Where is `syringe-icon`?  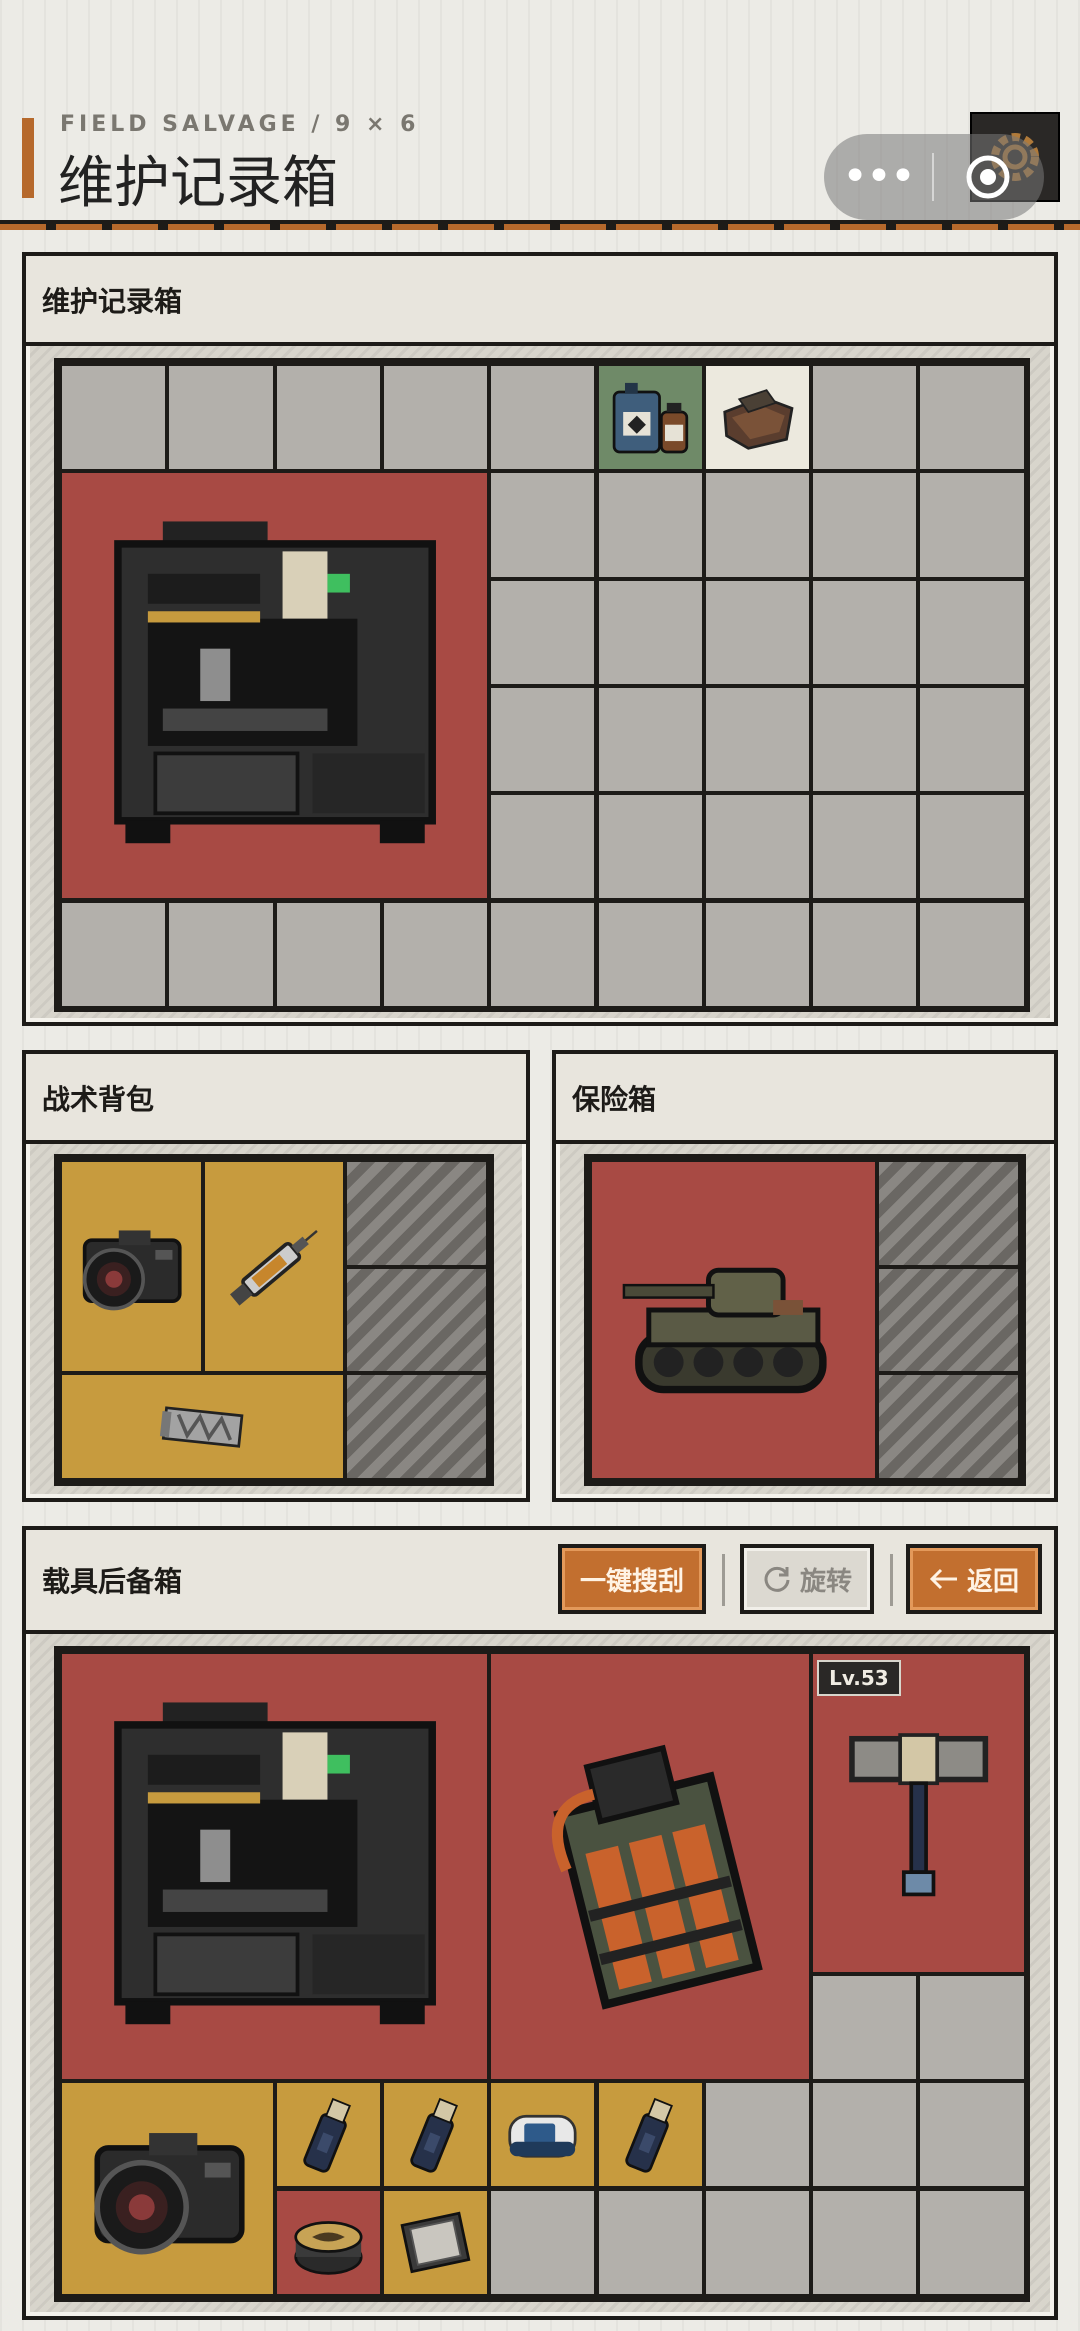
syringe-icon is located at coordinates (274, 1267).